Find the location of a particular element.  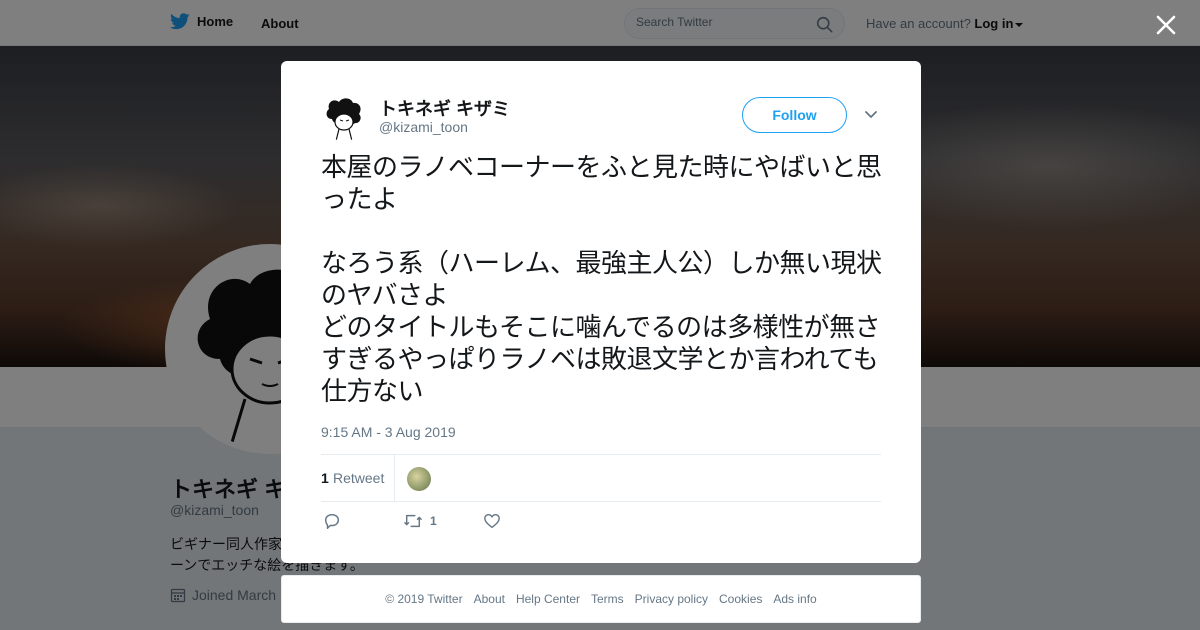

footer-link-help-center: Help Center is located at coordinates (548, 599).